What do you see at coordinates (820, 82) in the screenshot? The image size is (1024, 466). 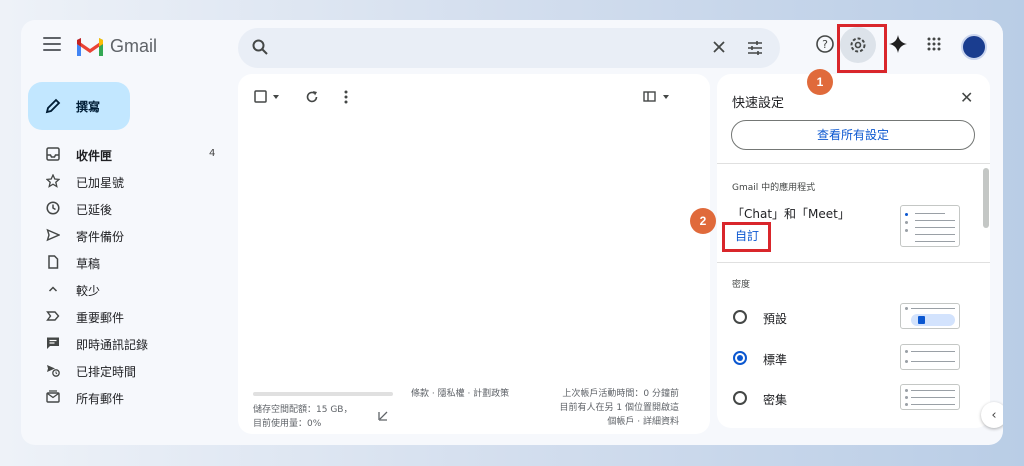 I see `step-1-badge: 1` at bounding box center [820, 82].